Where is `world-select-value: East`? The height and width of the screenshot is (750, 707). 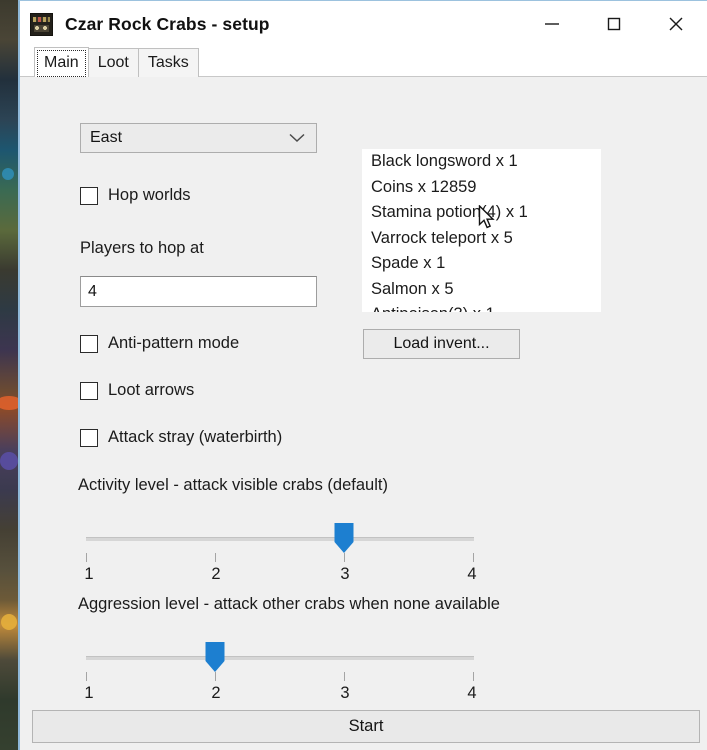
world-select-value: East is located at coordinates (106, 137).